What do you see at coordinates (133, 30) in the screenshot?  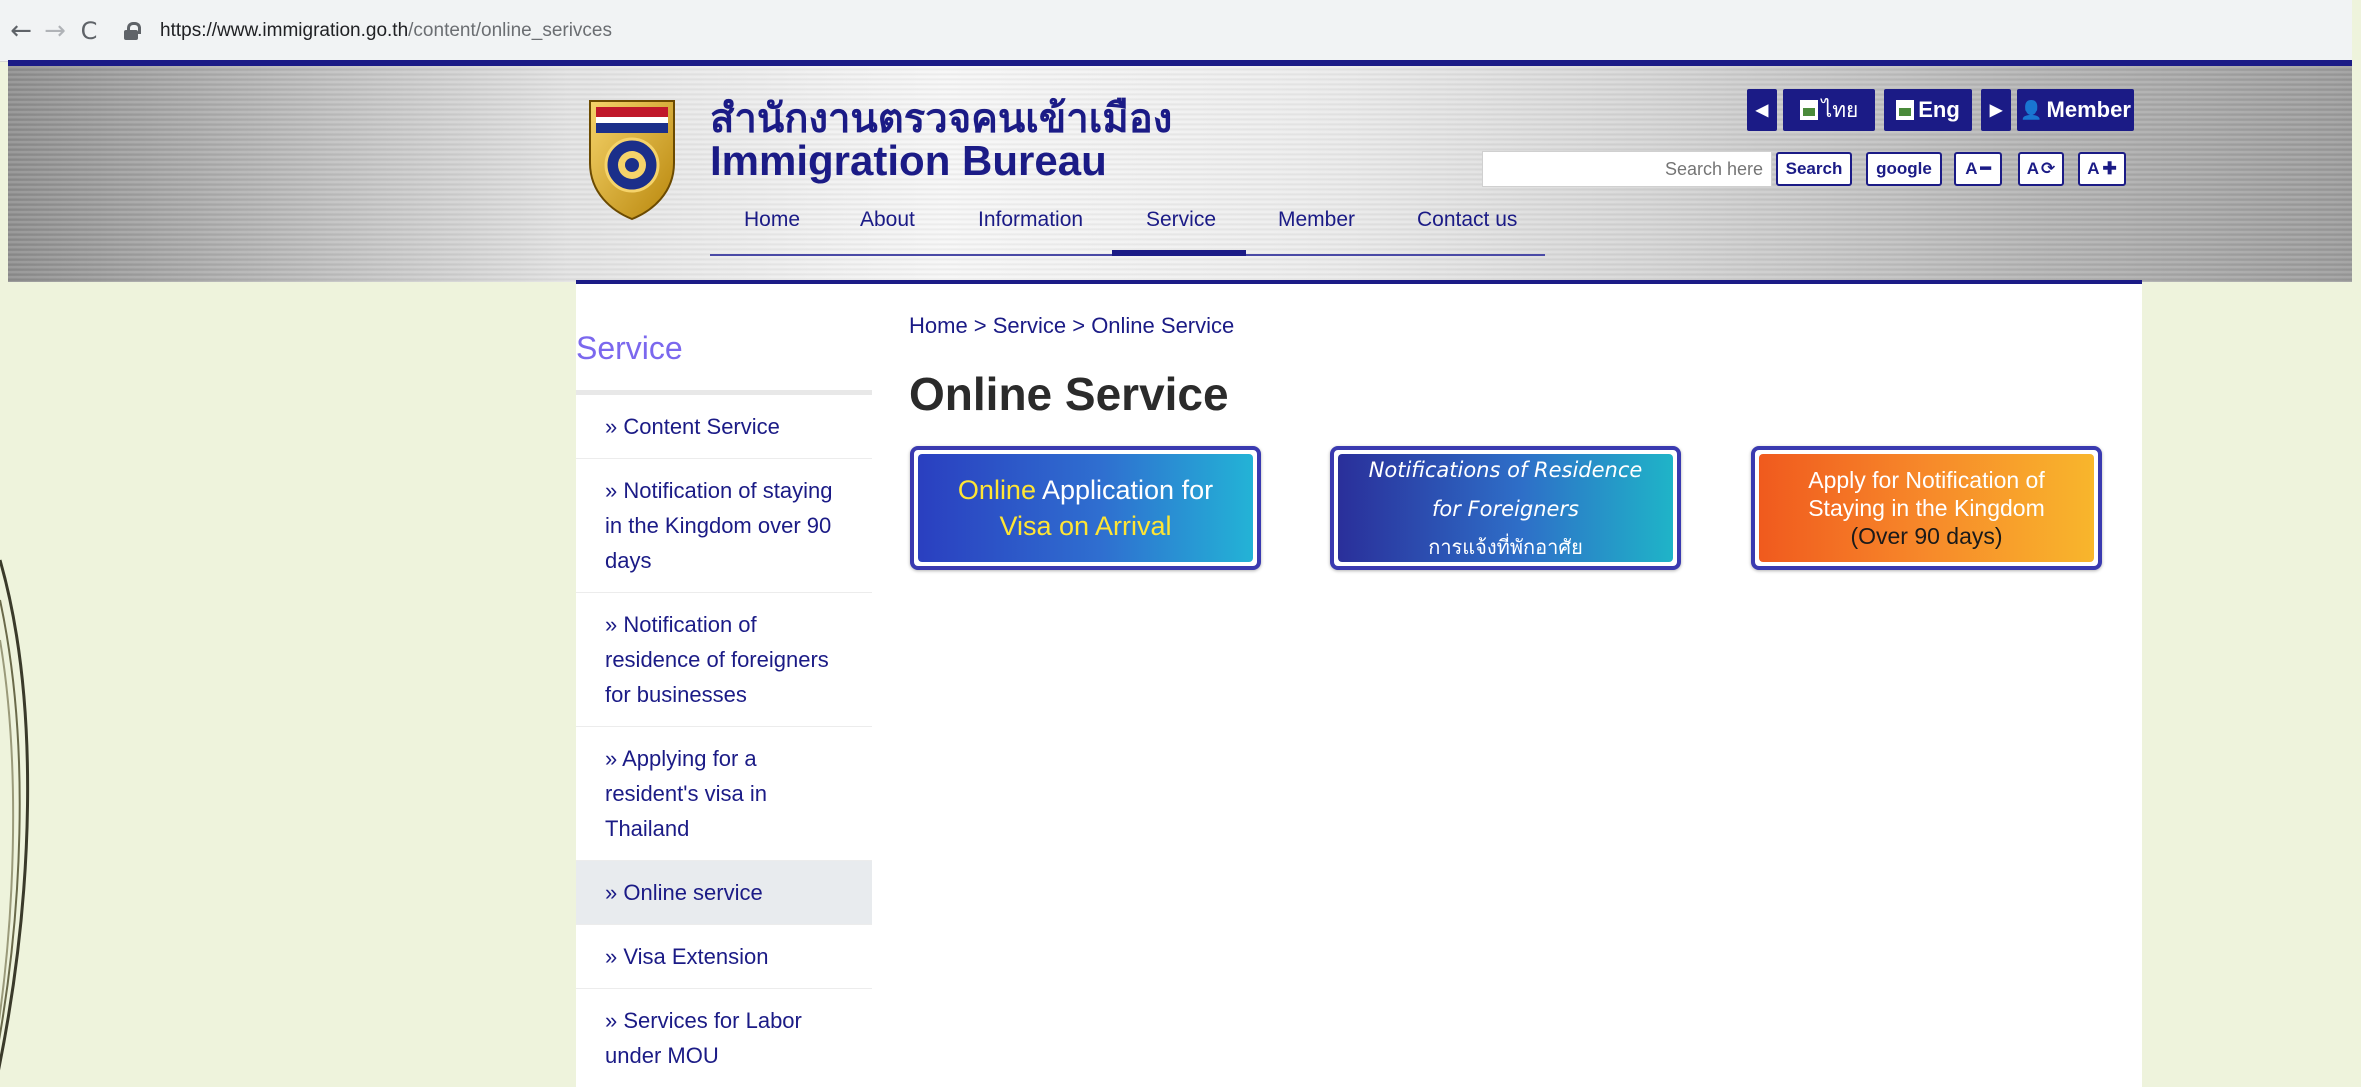 I see `lock-icon` at bounding box center [133, 30].